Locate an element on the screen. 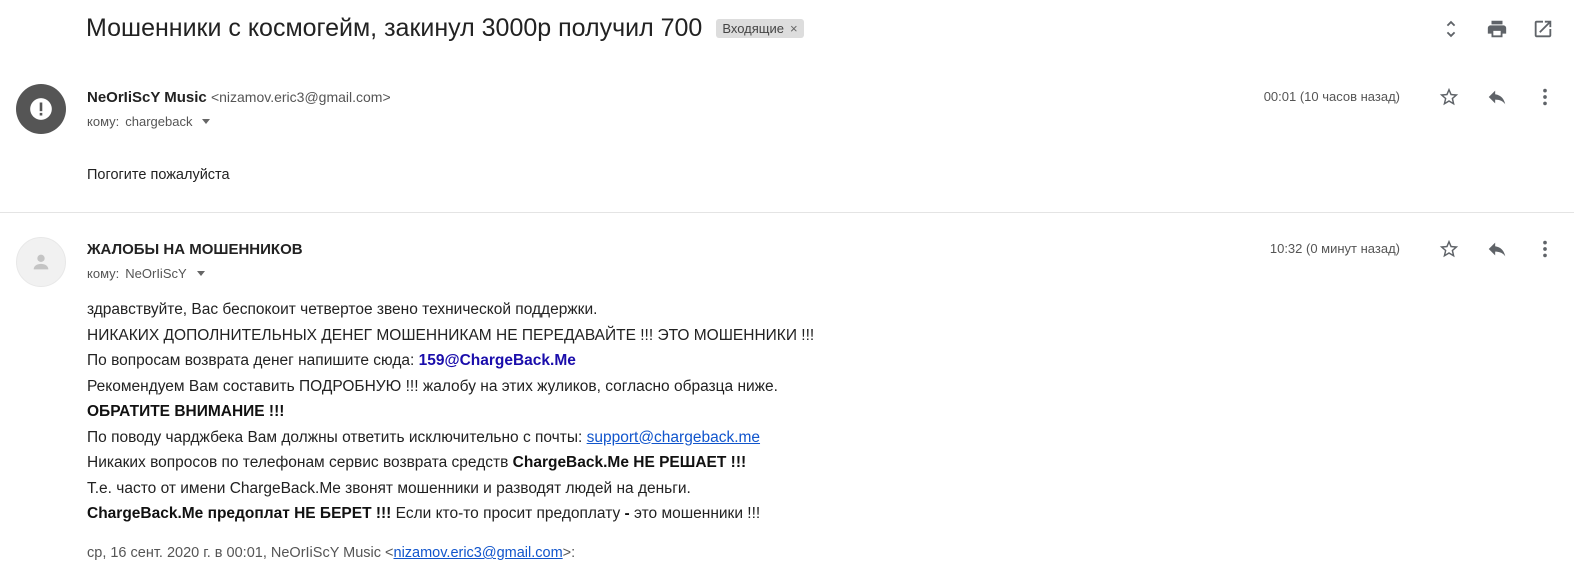  label-chip-text: Входящие is located at coordinates (753, 28).